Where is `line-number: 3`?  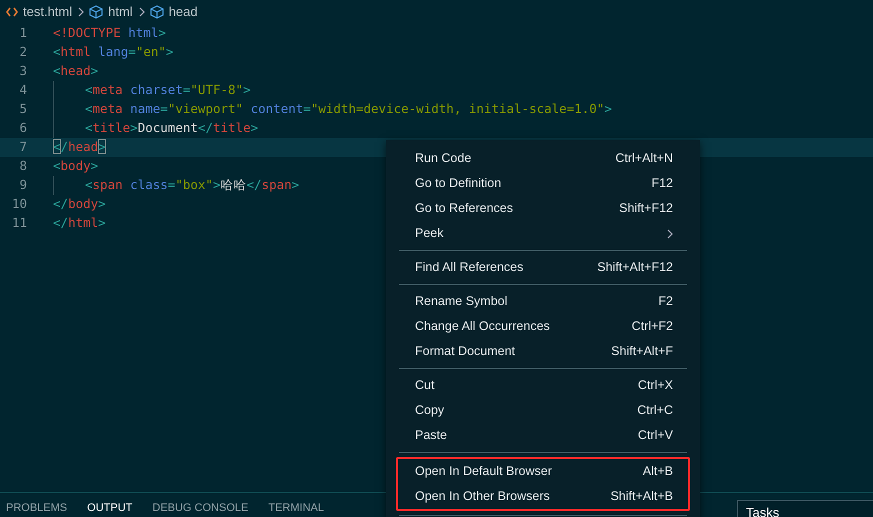
line-number: 3 is located at coordinates (22, 71).